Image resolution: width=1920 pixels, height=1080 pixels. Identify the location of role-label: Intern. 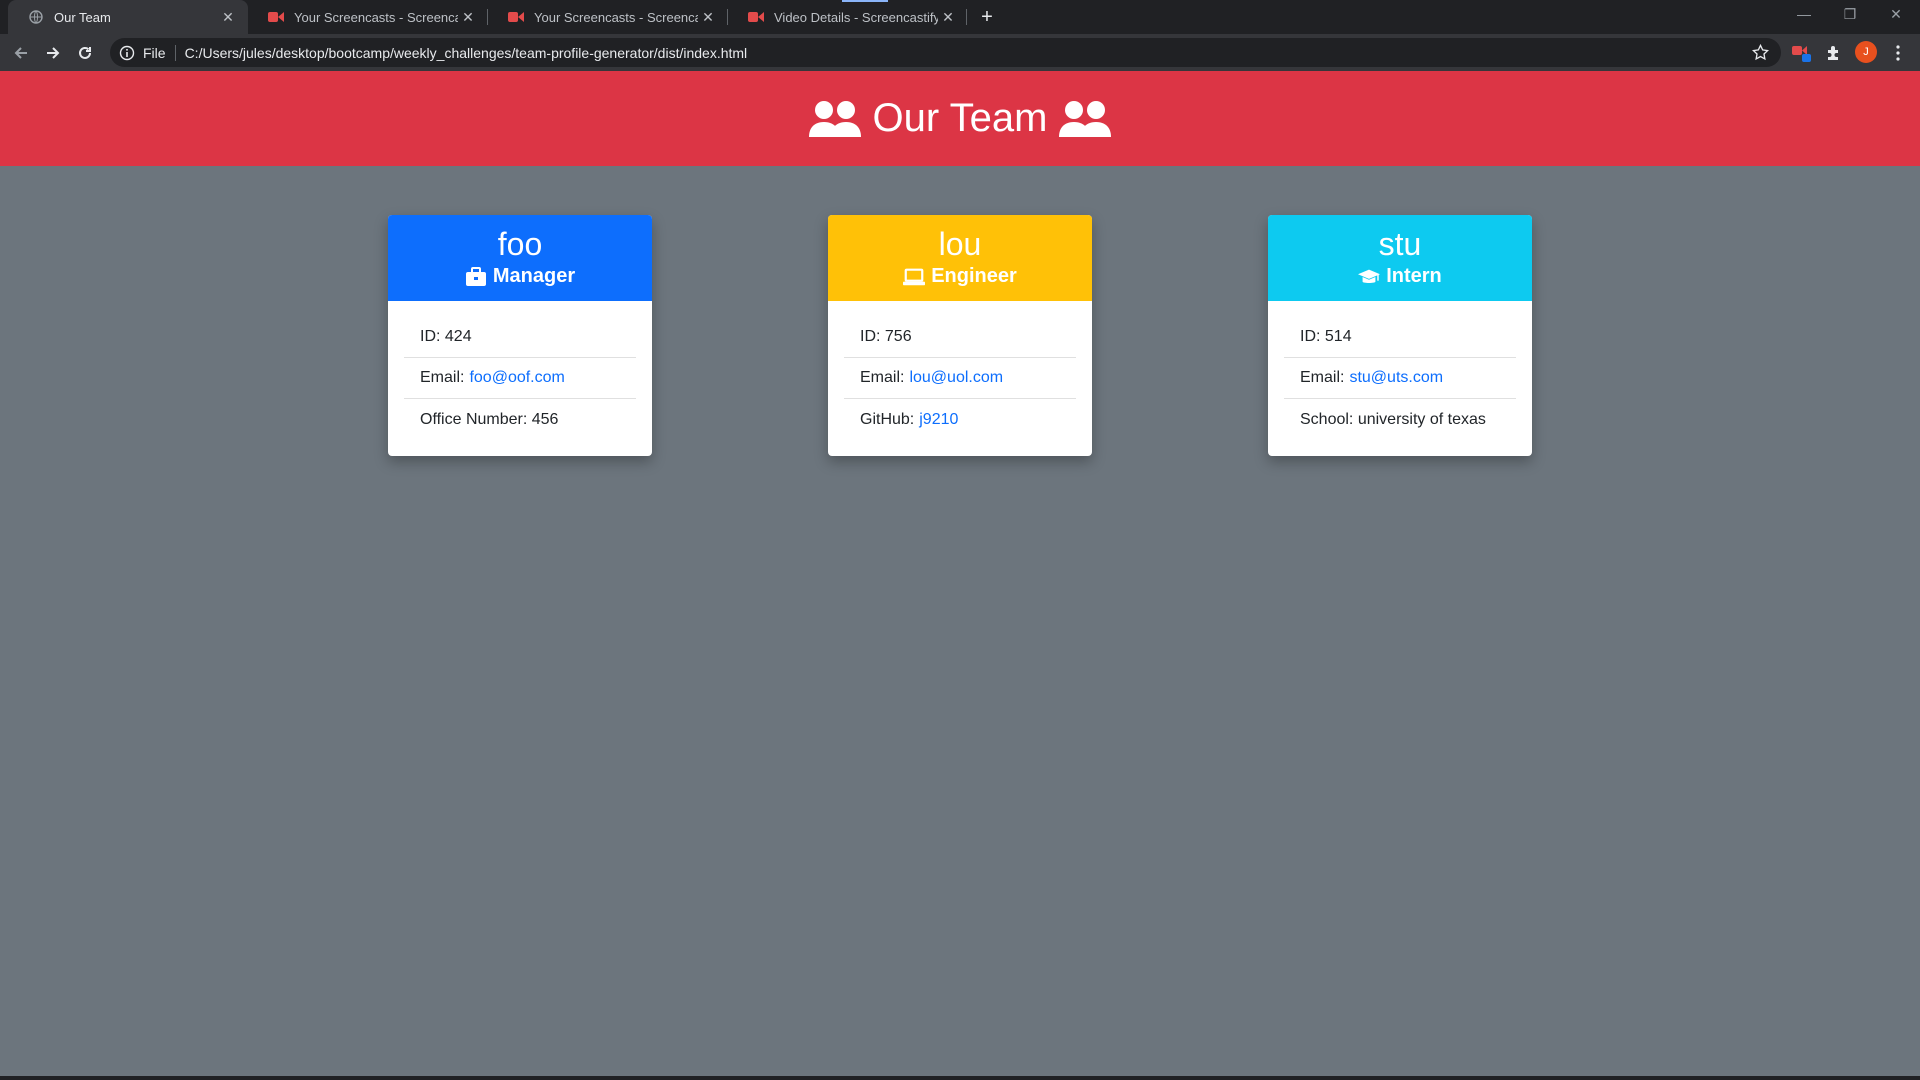
(1414, 276).